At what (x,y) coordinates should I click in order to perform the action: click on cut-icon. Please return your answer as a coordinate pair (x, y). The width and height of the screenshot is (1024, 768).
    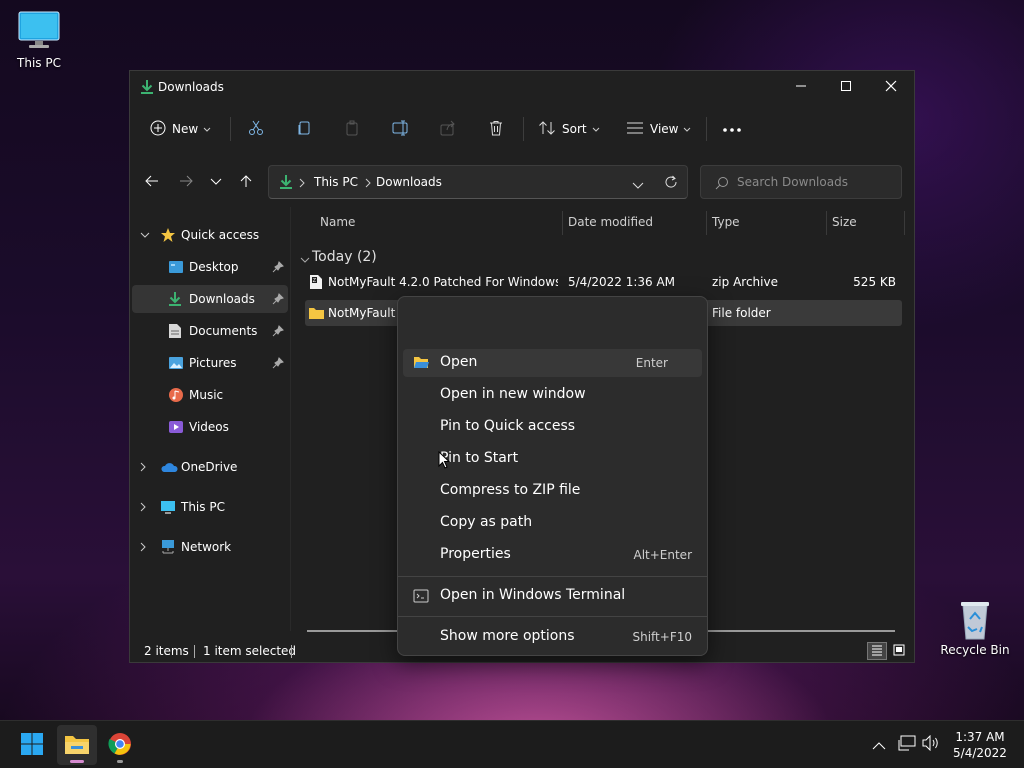
    Looking at the image, I should click on (256, 129).